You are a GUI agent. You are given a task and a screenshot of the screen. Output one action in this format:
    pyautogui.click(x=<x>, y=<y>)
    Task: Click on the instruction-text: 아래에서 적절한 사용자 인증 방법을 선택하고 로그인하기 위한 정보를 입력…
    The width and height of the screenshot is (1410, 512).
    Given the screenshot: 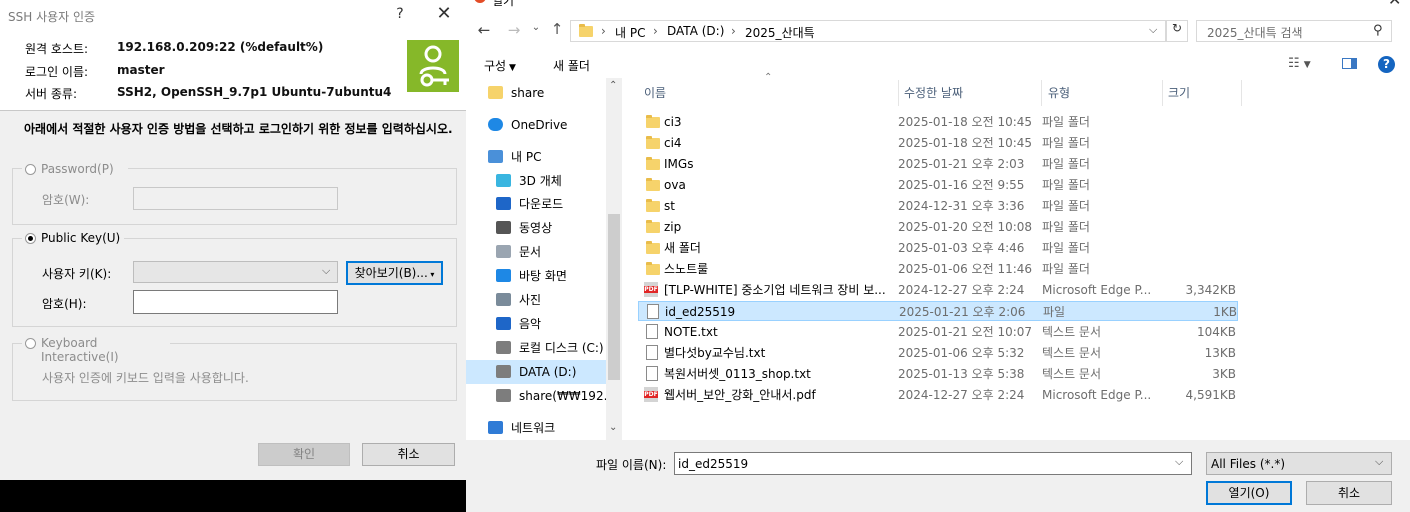 What is the action you would take?
    pyautogui.click(x=238, y=129)
    